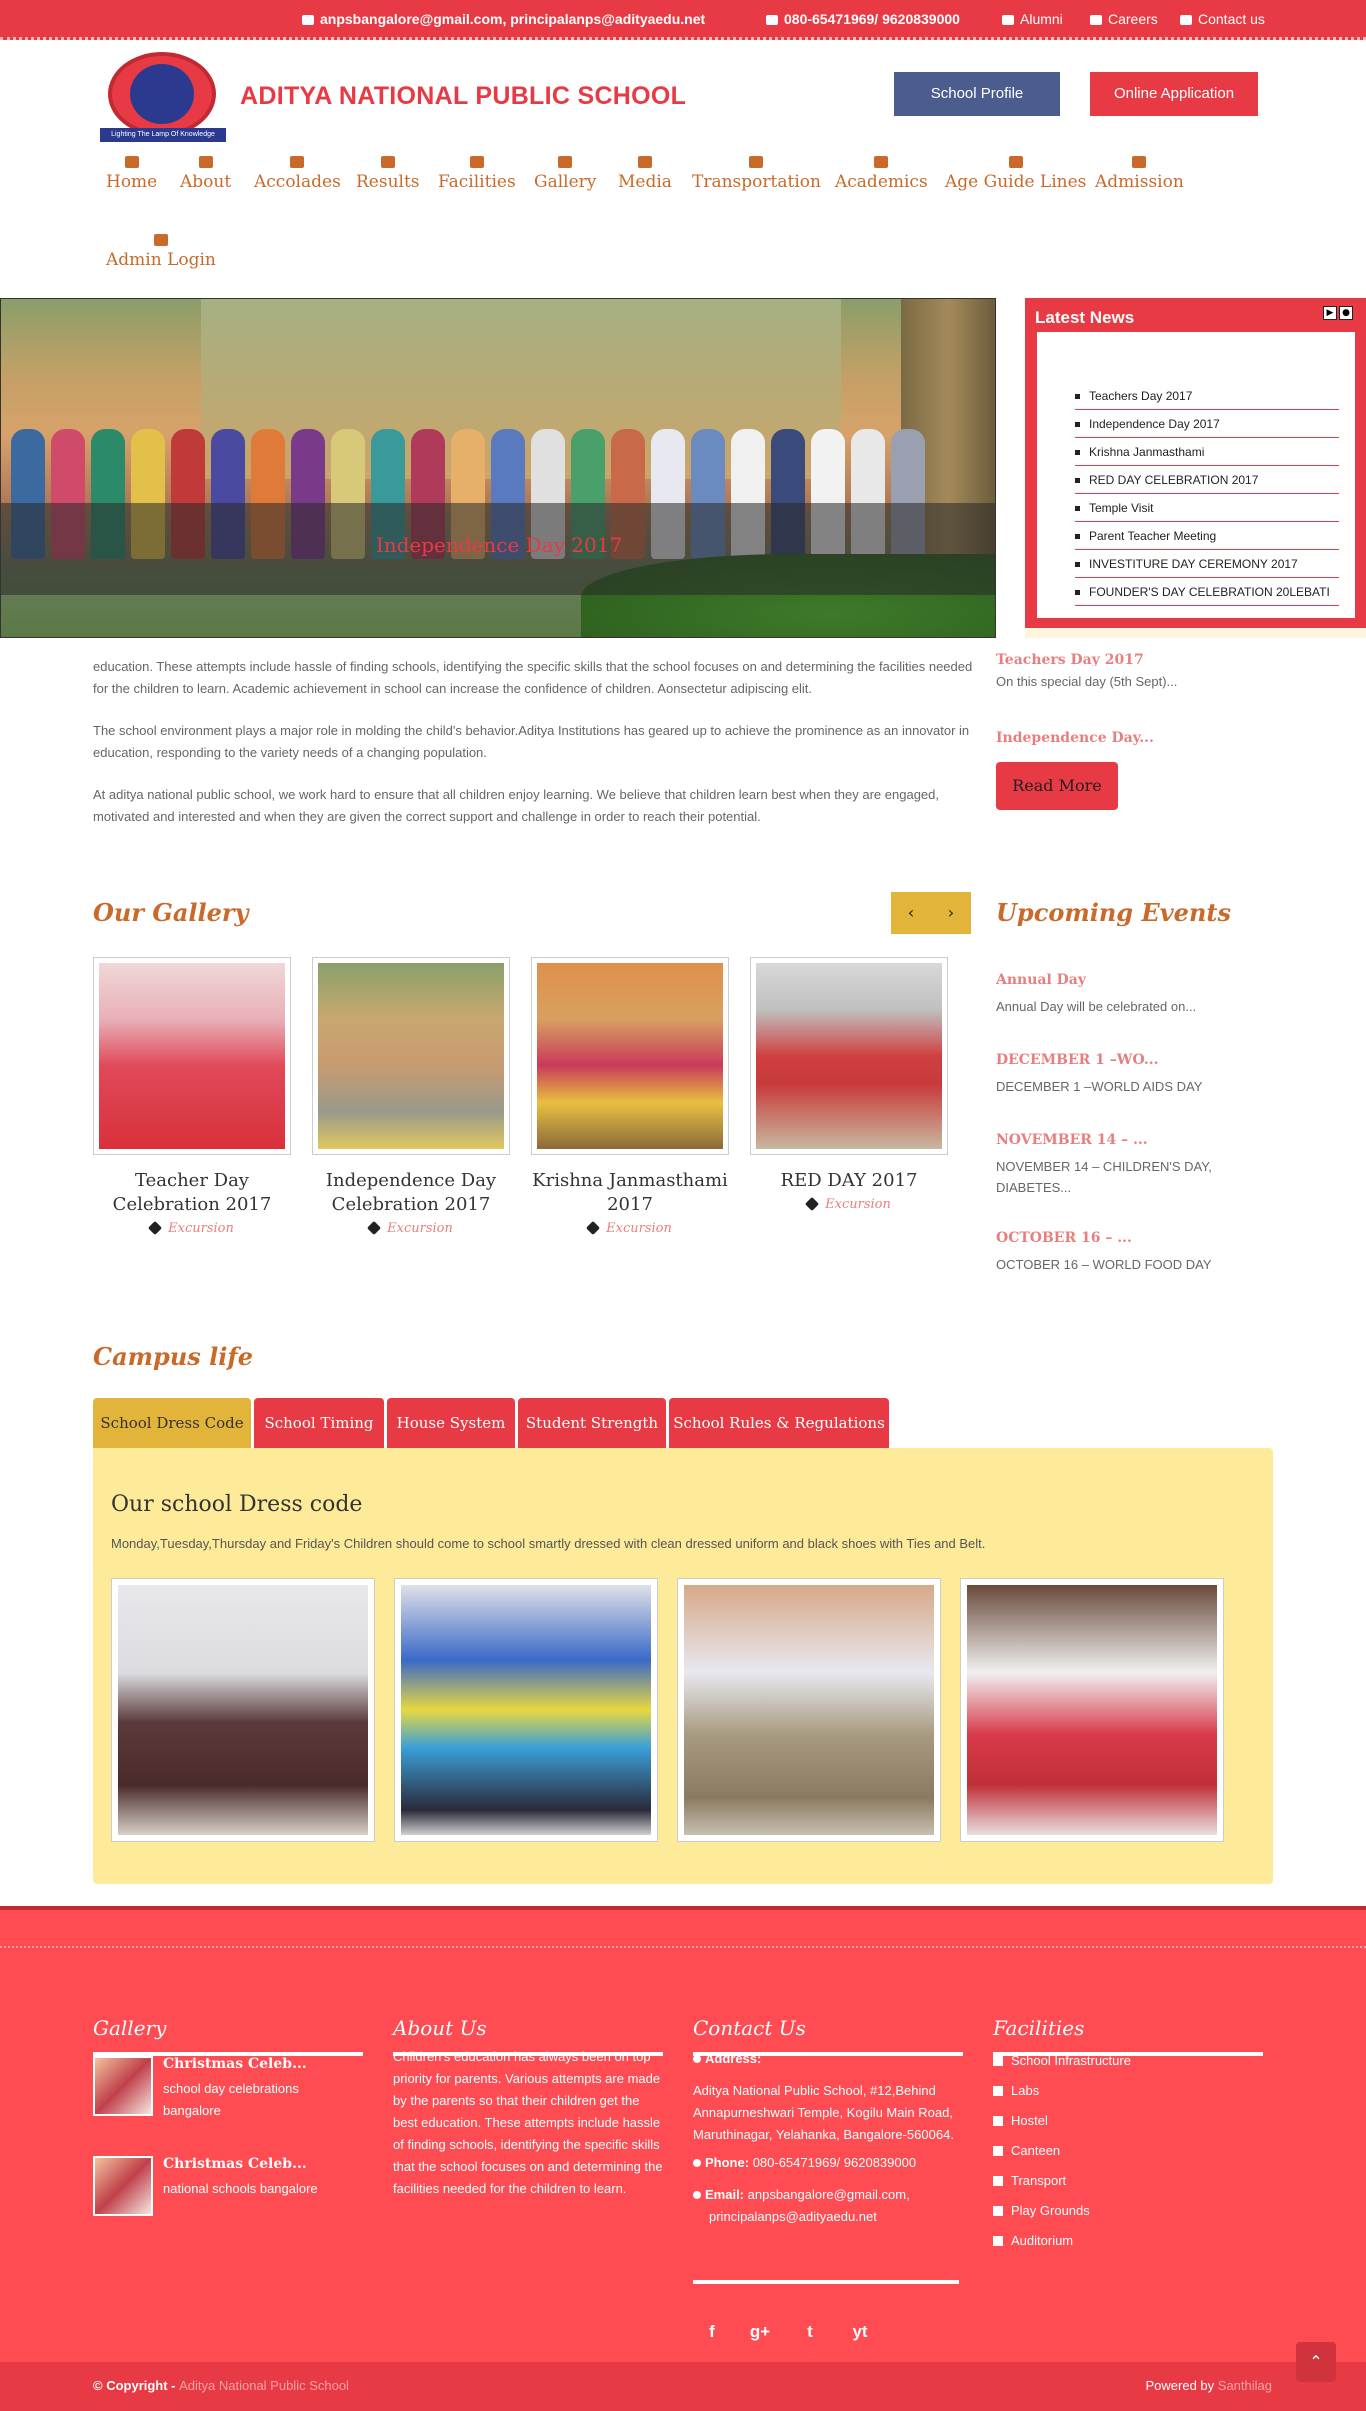 This screenshot has height=2411, width=1366. What do you see at coordinates (1207, 564) in the screenshot?
I see `news-item: INVESTITURE DAY CEREMONY 2017` at bounding box center [1207, 564].